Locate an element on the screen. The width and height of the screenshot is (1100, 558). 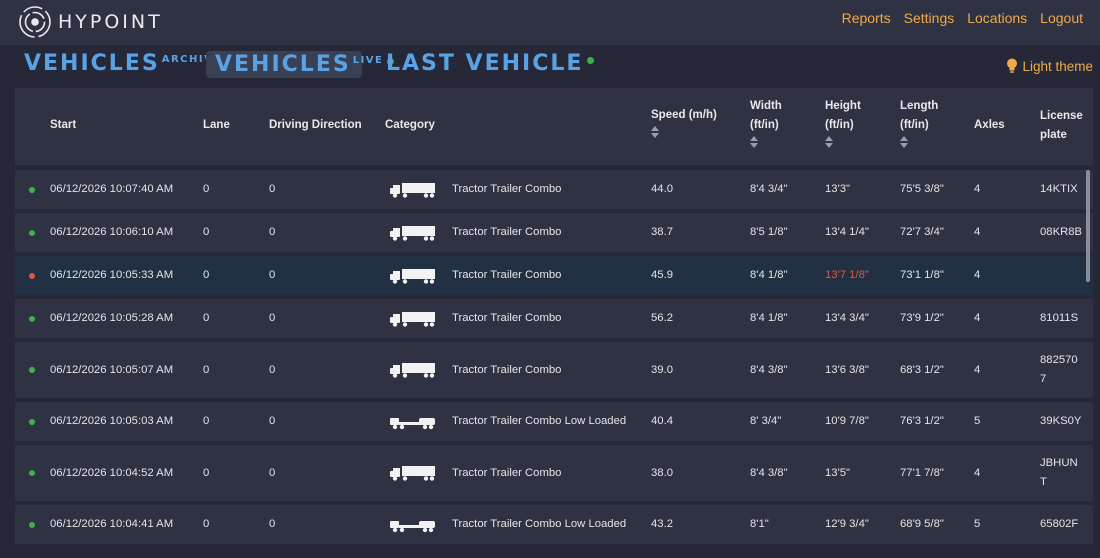
cell-speed: 44.0 is located at coordinates (662, 189).